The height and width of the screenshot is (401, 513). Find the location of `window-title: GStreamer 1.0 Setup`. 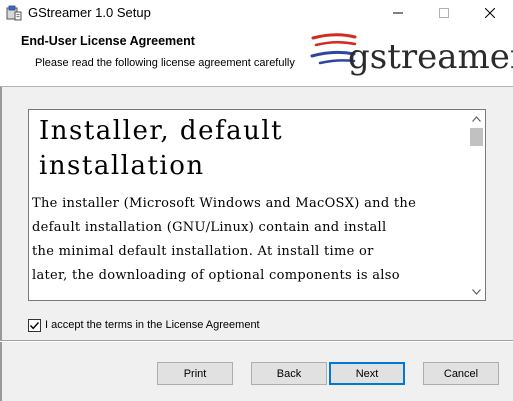

window-title: GStreamer 1.0 Setup is located at coordinates (89, 12).